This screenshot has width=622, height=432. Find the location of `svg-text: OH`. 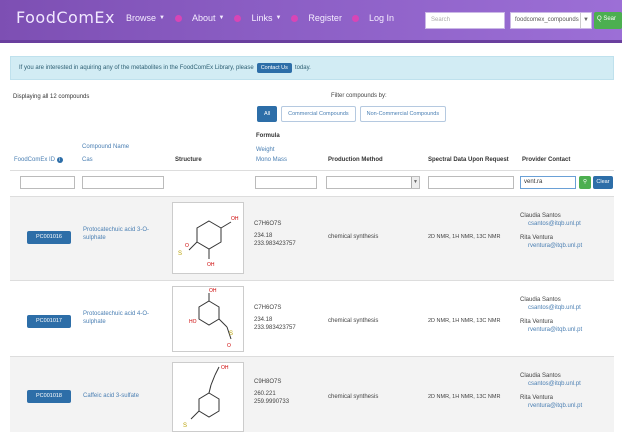

svg-text: OH is located at coordinates (213, 291).